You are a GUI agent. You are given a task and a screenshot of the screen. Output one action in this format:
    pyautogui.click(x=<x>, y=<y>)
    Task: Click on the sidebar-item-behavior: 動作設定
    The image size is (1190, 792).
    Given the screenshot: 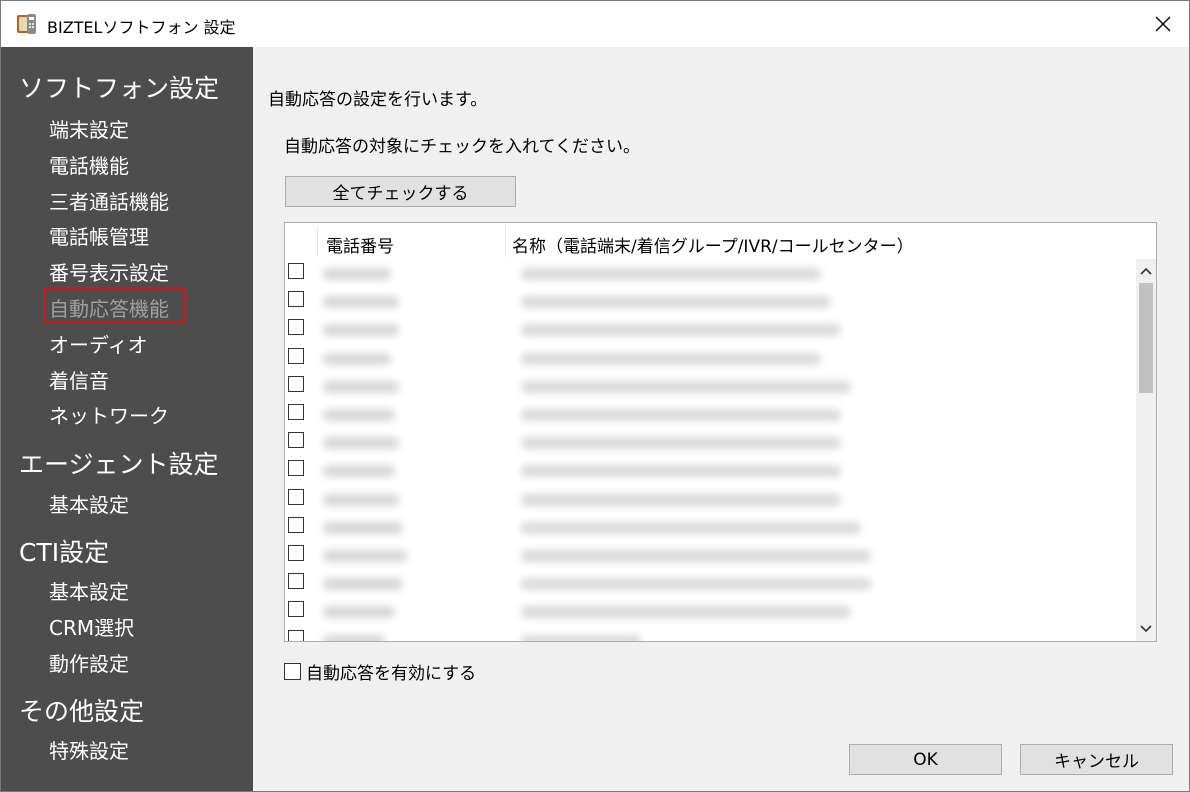 What is the action you would take?
    pyautogui.click(x=89, y=662)
    